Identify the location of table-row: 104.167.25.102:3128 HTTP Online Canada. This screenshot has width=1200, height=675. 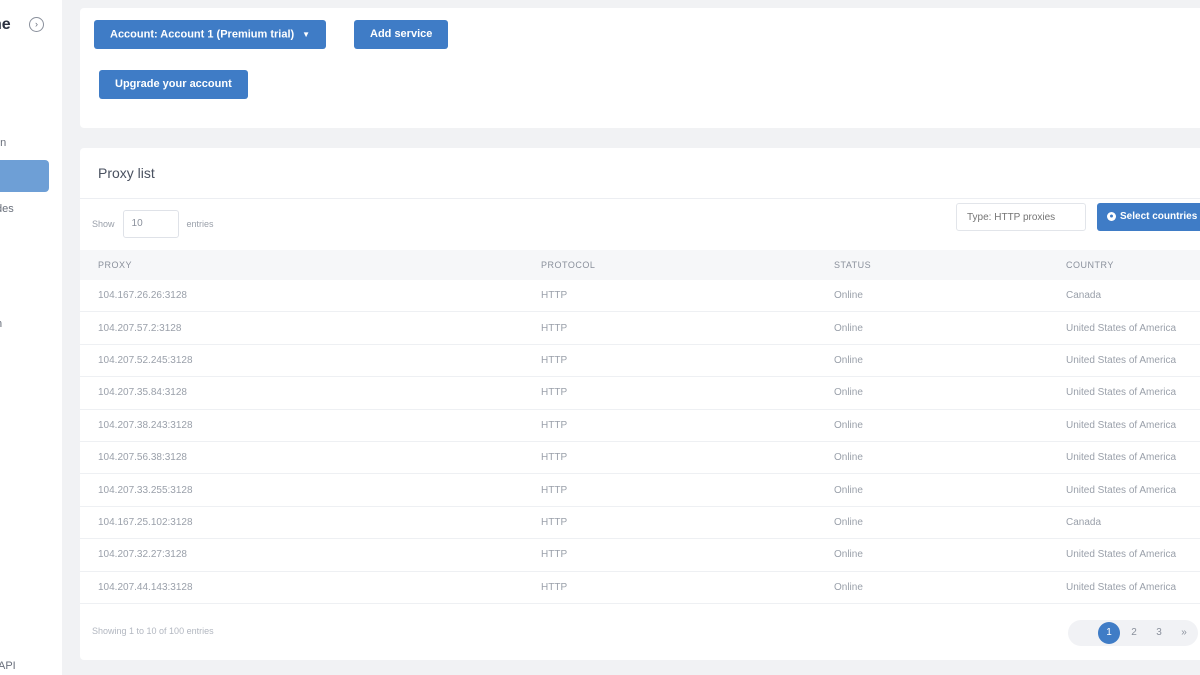
(640, 523).